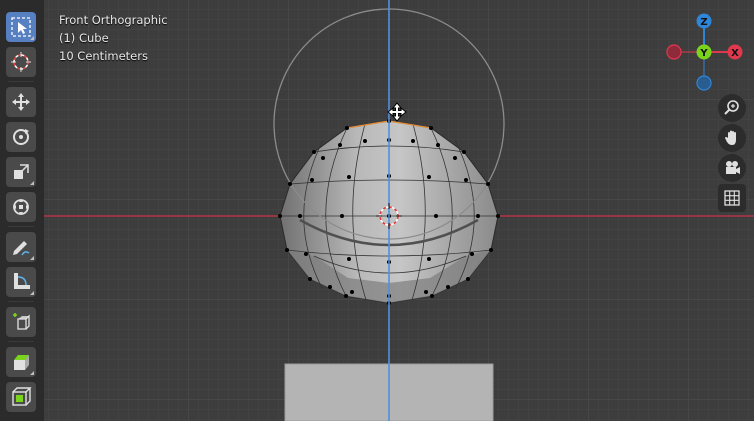  What do you see at coordinates (397, 112) in the screenshot?
I see `move-cursor-icon` at bounding box center [397, 112].